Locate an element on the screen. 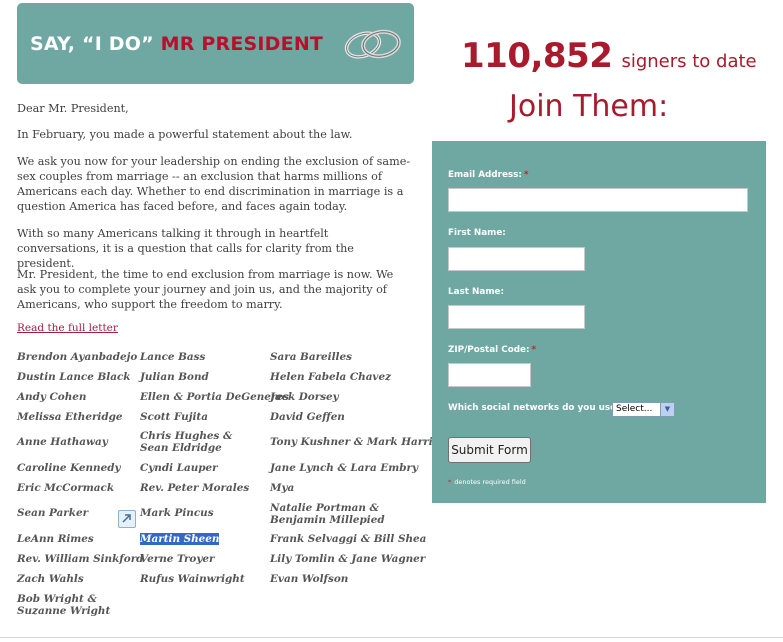  zip-field is located at coordinates (489, 375).